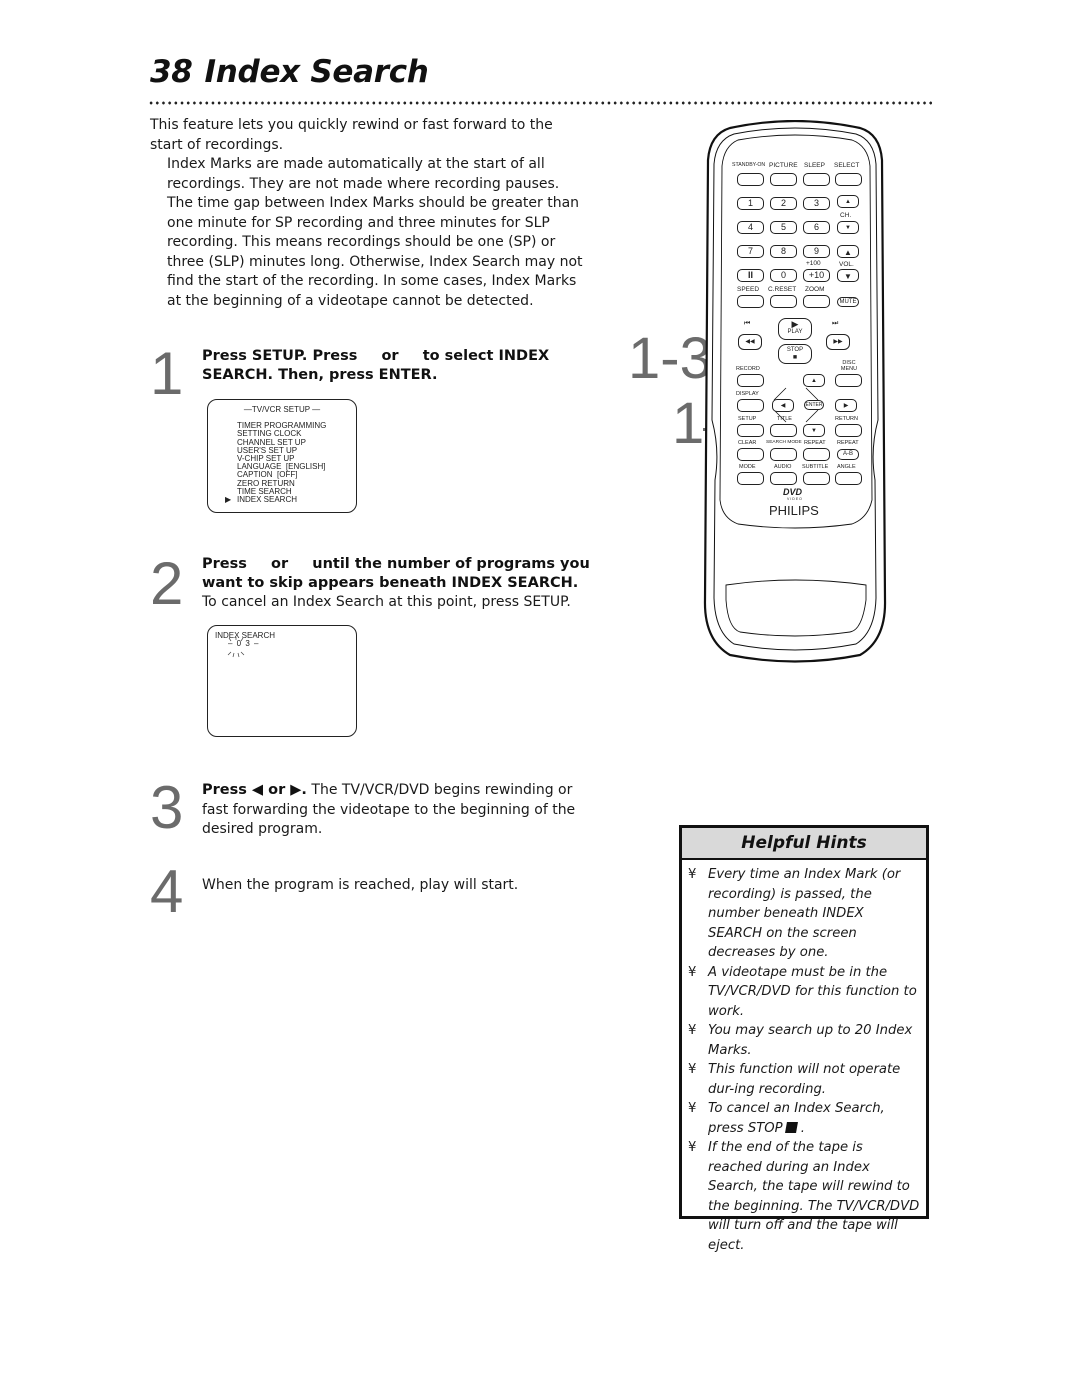  I want to click on osd-menu-title: —TV/VCR SETUP —, so click(282, 409).